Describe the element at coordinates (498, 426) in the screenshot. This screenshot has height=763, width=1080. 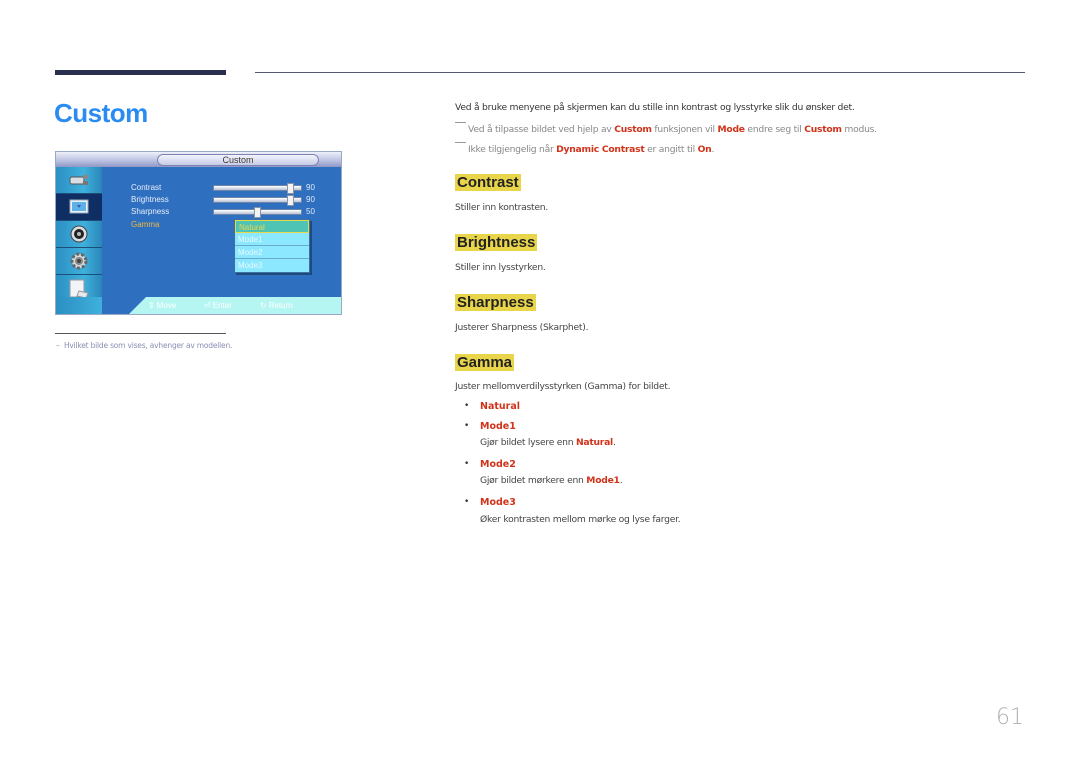
I see `gamma-mode1-label: Mode1` at that location.